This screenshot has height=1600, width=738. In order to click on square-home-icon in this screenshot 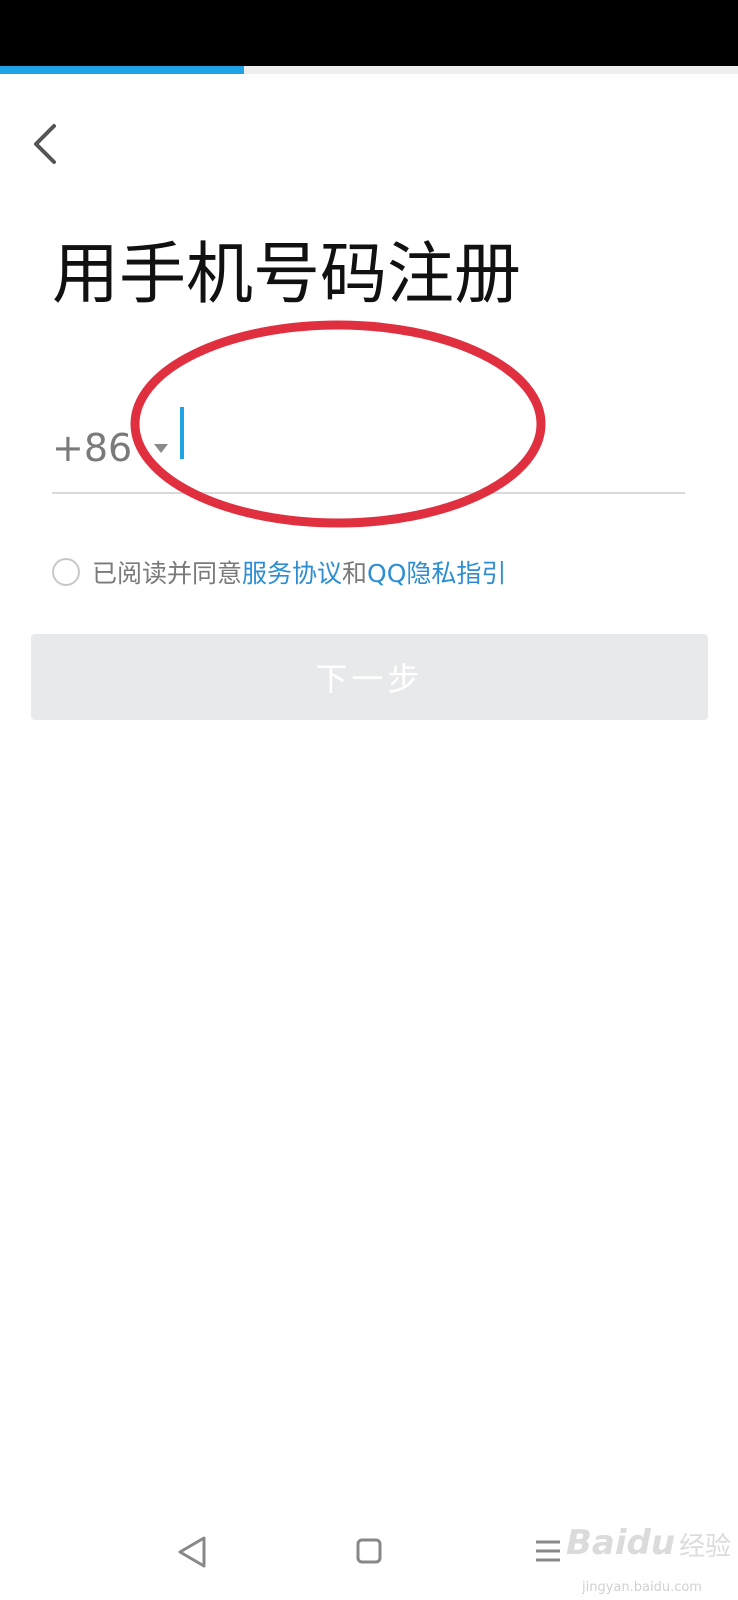, I will do `click(369, 1551)`.